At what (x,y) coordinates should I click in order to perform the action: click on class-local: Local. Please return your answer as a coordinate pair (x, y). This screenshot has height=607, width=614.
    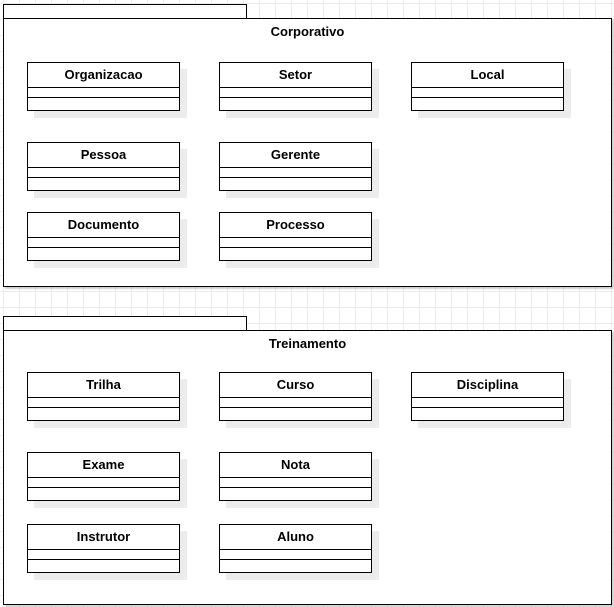
    Looking at the image, I should click on (487, 86).